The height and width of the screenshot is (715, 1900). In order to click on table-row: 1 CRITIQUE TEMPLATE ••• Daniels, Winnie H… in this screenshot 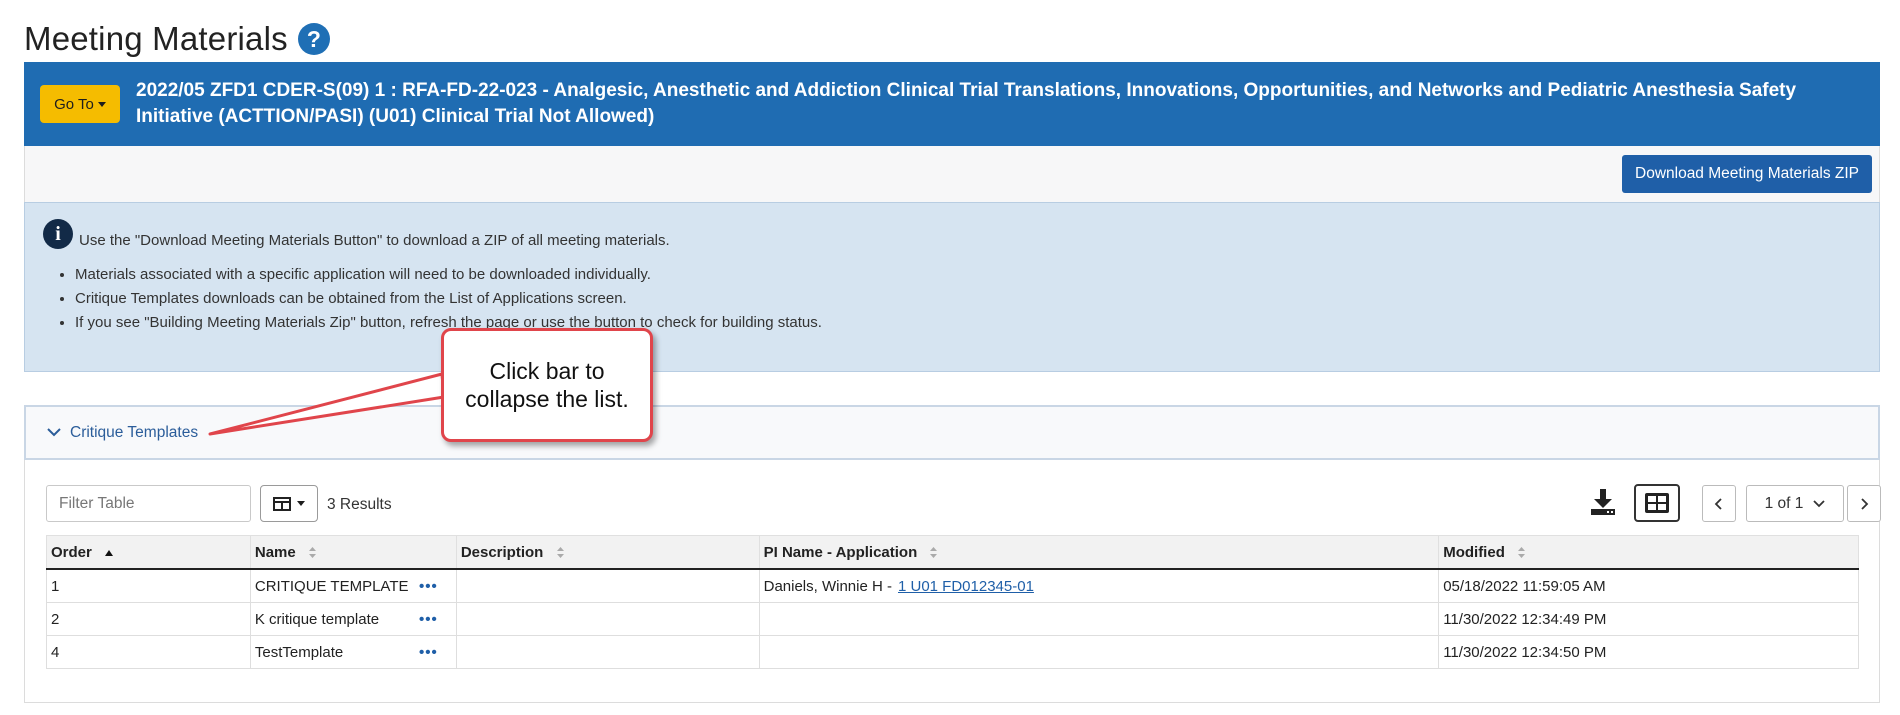, I will do `click(952, 585)`.